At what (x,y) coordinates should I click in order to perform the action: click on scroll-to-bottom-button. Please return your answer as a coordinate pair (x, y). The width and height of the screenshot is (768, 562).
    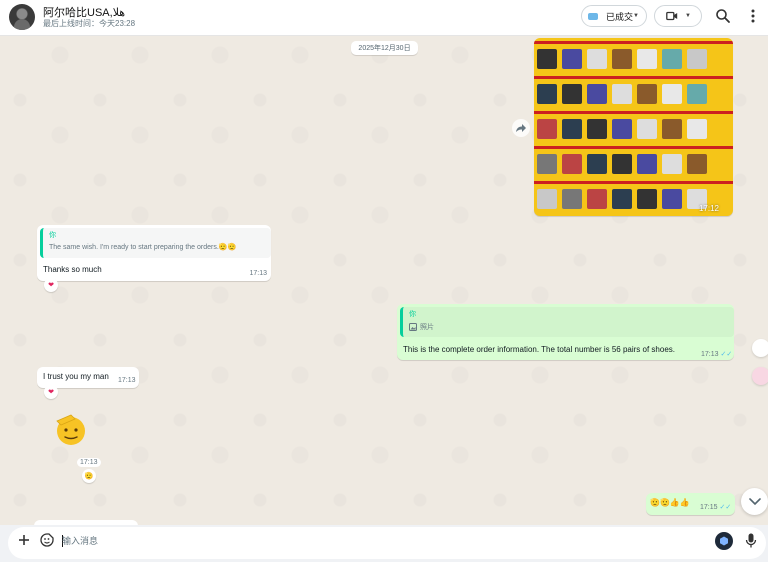
    Looking at the image, I should click on (754, 501).